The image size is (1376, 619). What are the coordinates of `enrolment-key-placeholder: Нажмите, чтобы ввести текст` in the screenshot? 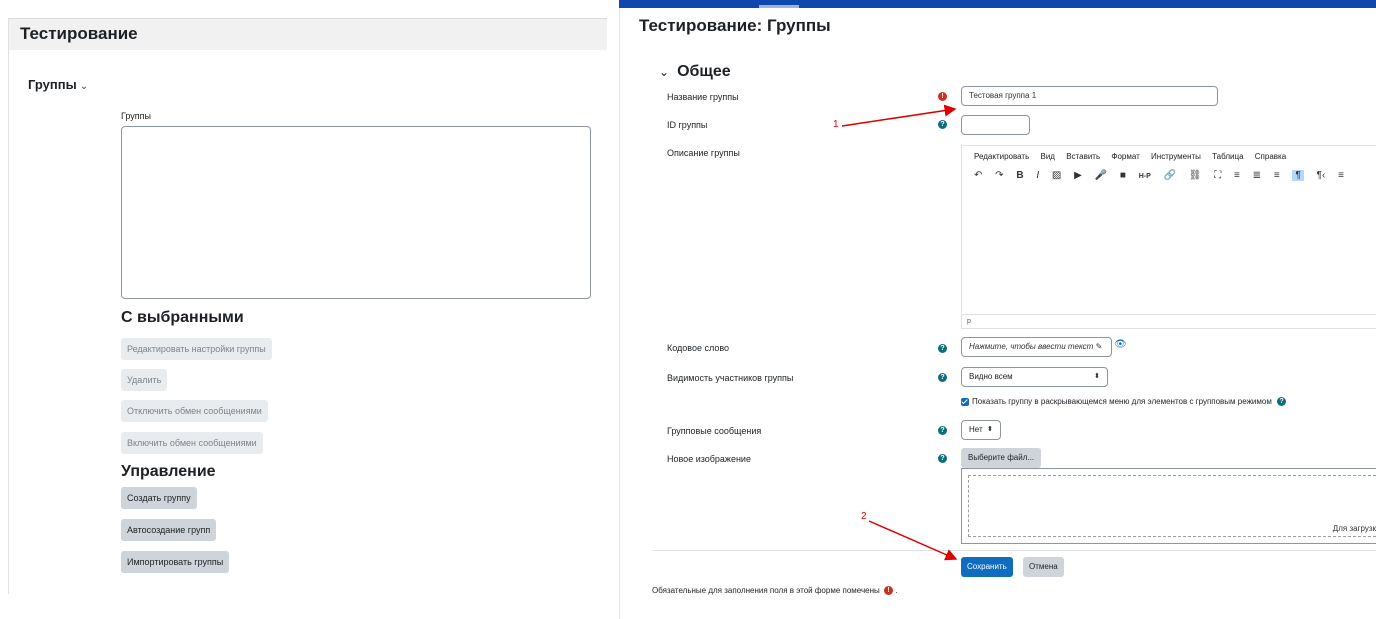 It's located at (1031, 346).